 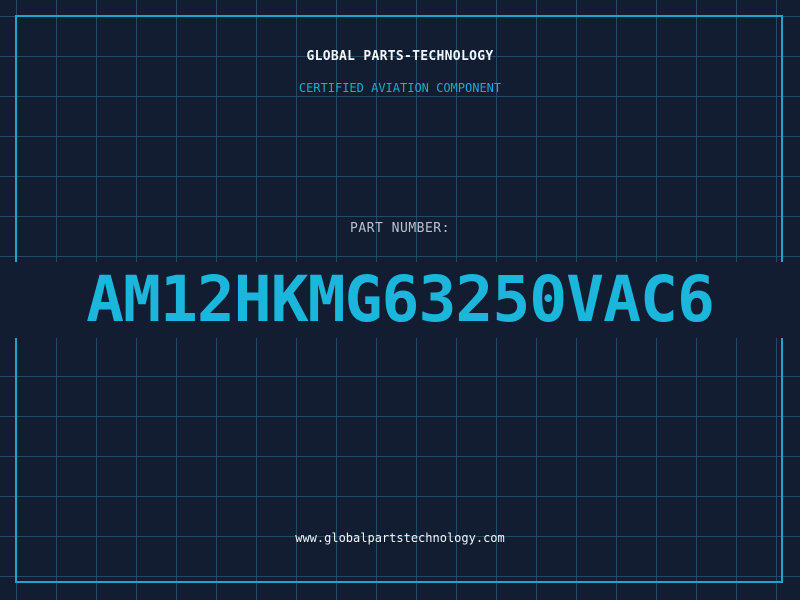 I want to click on part-number-value: AM12HKMG63250VAC6, so click(x=400, y=300).